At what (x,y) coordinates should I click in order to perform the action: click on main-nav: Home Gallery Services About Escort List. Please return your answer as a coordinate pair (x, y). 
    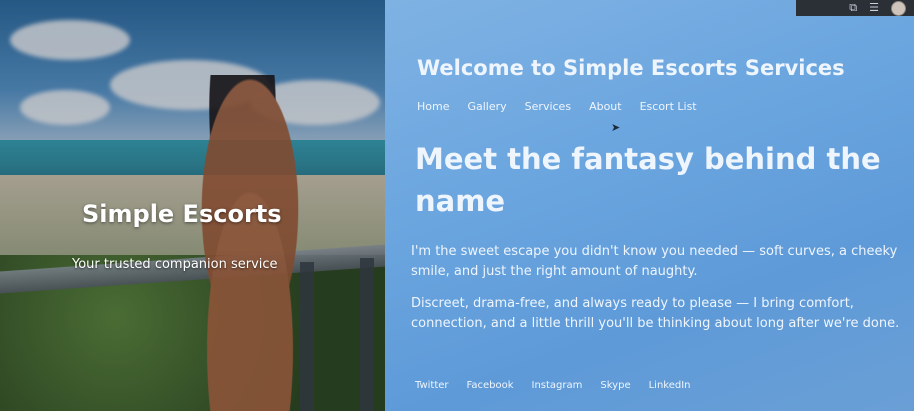
    Looking at the image, I should click on (557, 106).